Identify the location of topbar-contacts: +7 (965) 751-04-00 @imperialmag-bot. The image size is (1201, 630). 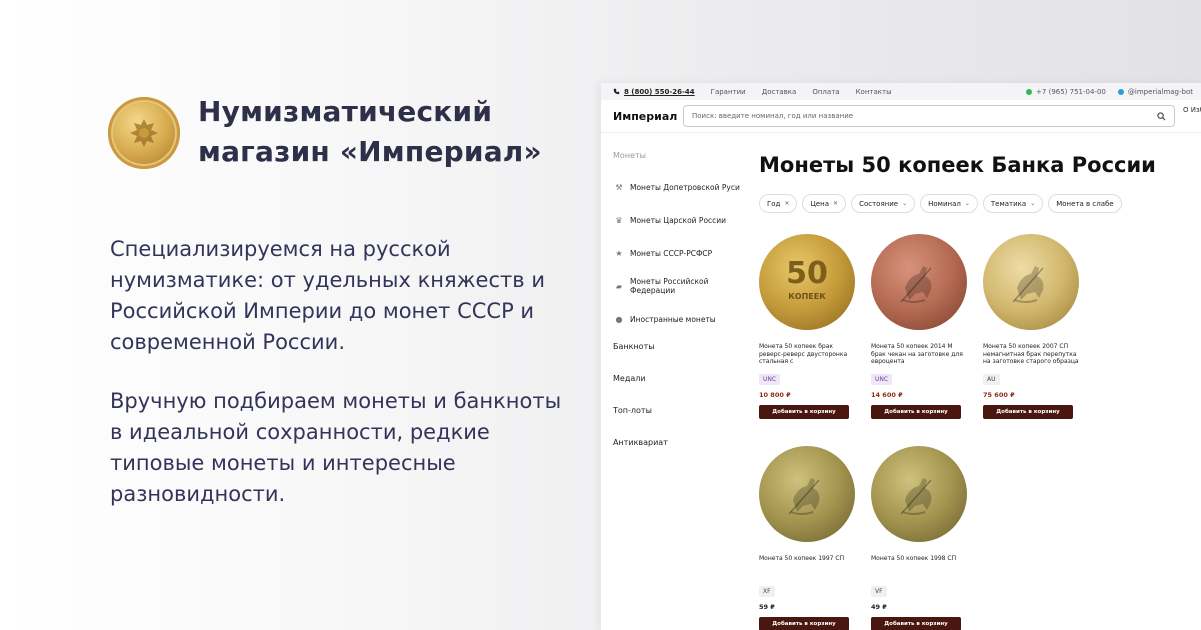
(1103, 91).